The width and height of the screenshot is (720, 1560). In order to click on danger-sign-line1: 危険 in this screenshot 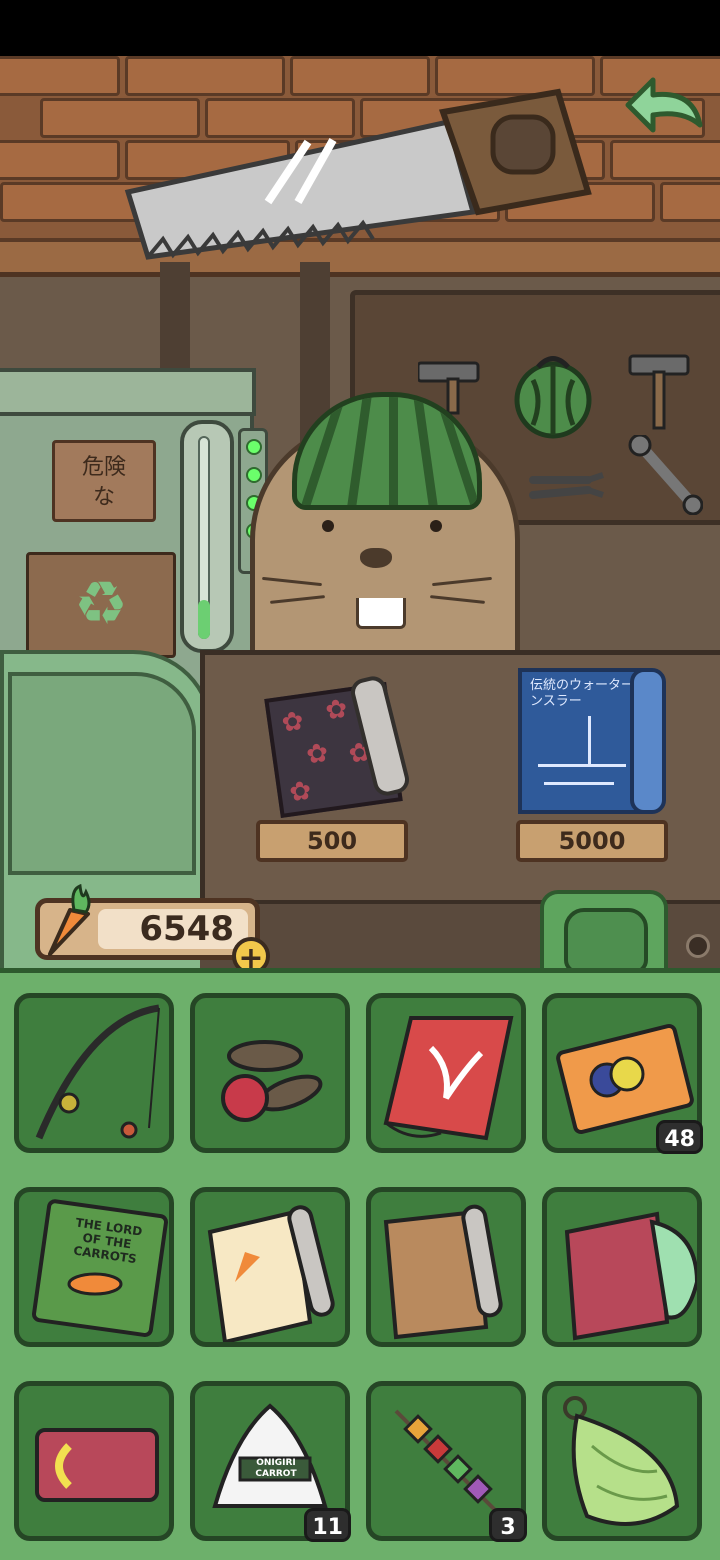, I will do `click(103, 467)`.